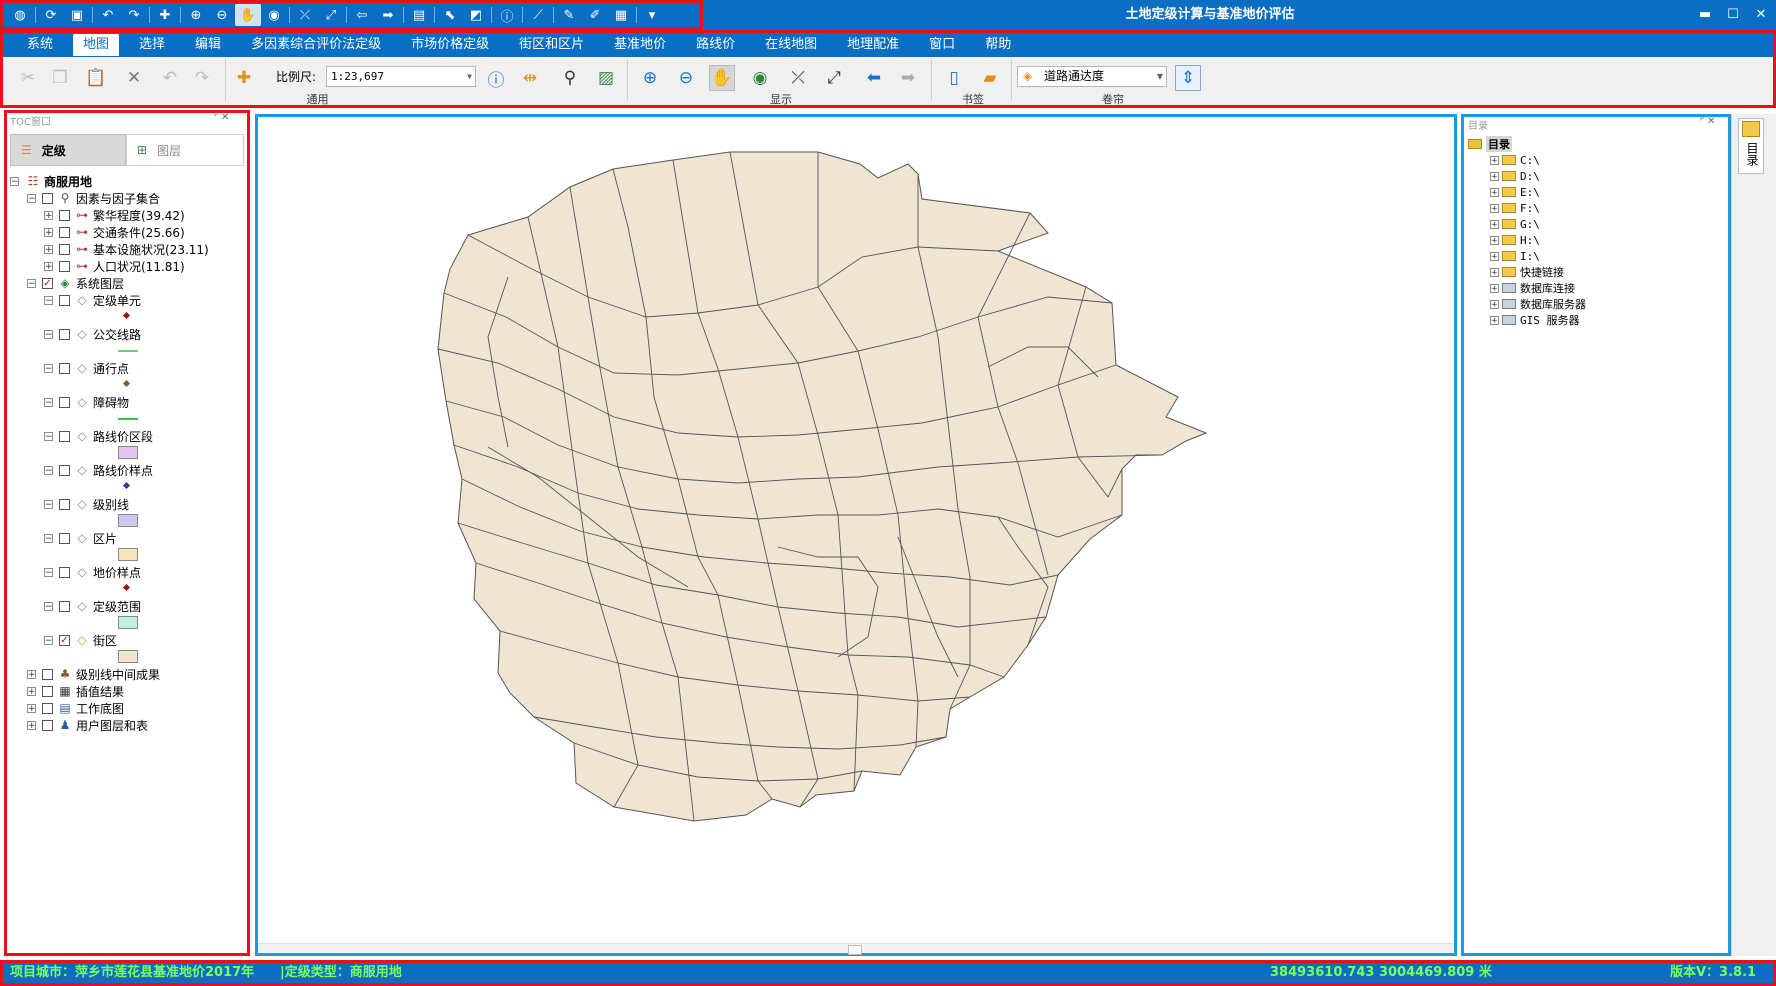 This screenshot has width=1776, height=986. I want to click on redo-icon: ↷, so click(134, 15).